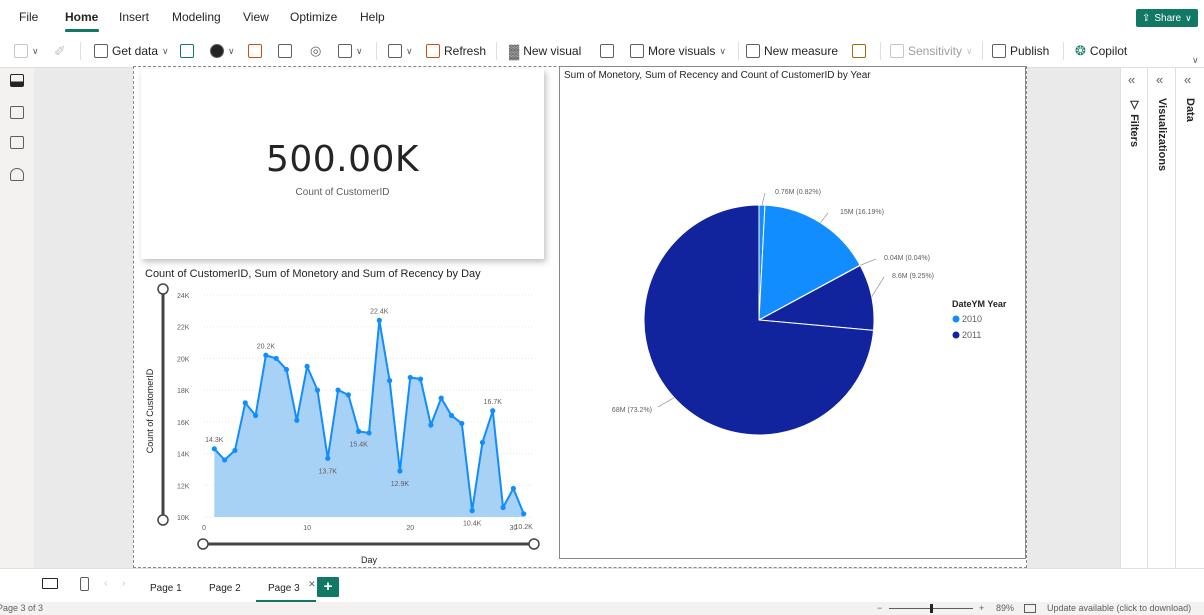  I want to click on scroll-left-icon: ‹, so click(105, 583).